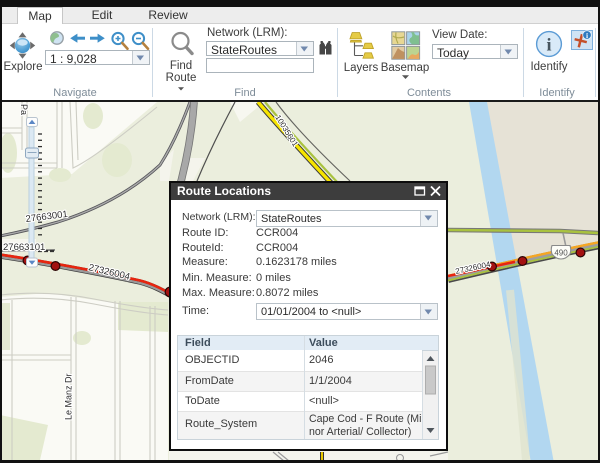 The height and width of the screenshot is (463, 600). Describe the element at coordinates (24, 247) in the screenshot. I see `svg-text: 27663101` at that location.